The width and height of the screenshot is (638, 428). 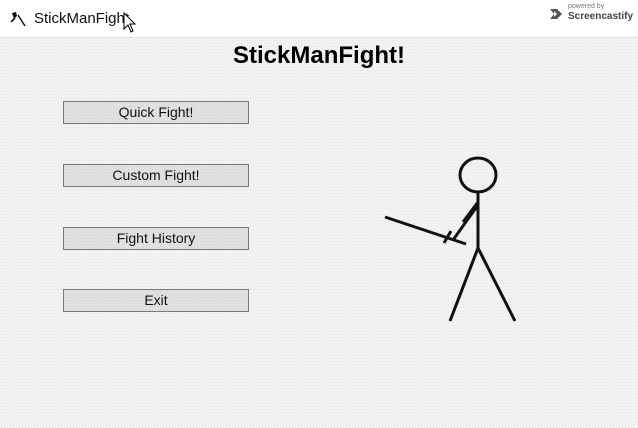 What do you see at coordinates (464, 284) in the screenshot?
I see `stickman-left-leg` at bounding box center [464, 284].